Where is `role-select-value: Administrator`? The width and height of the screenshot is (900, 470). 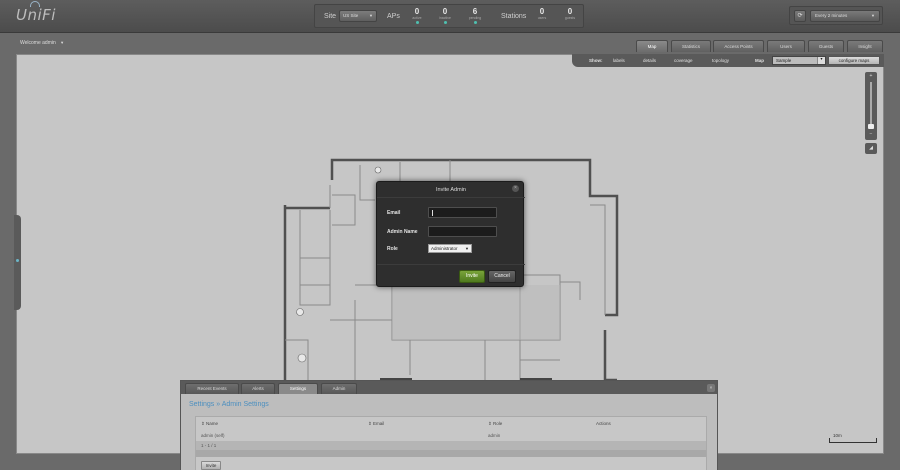
role-select-value: Administrator is located at coordinates (444, 248).